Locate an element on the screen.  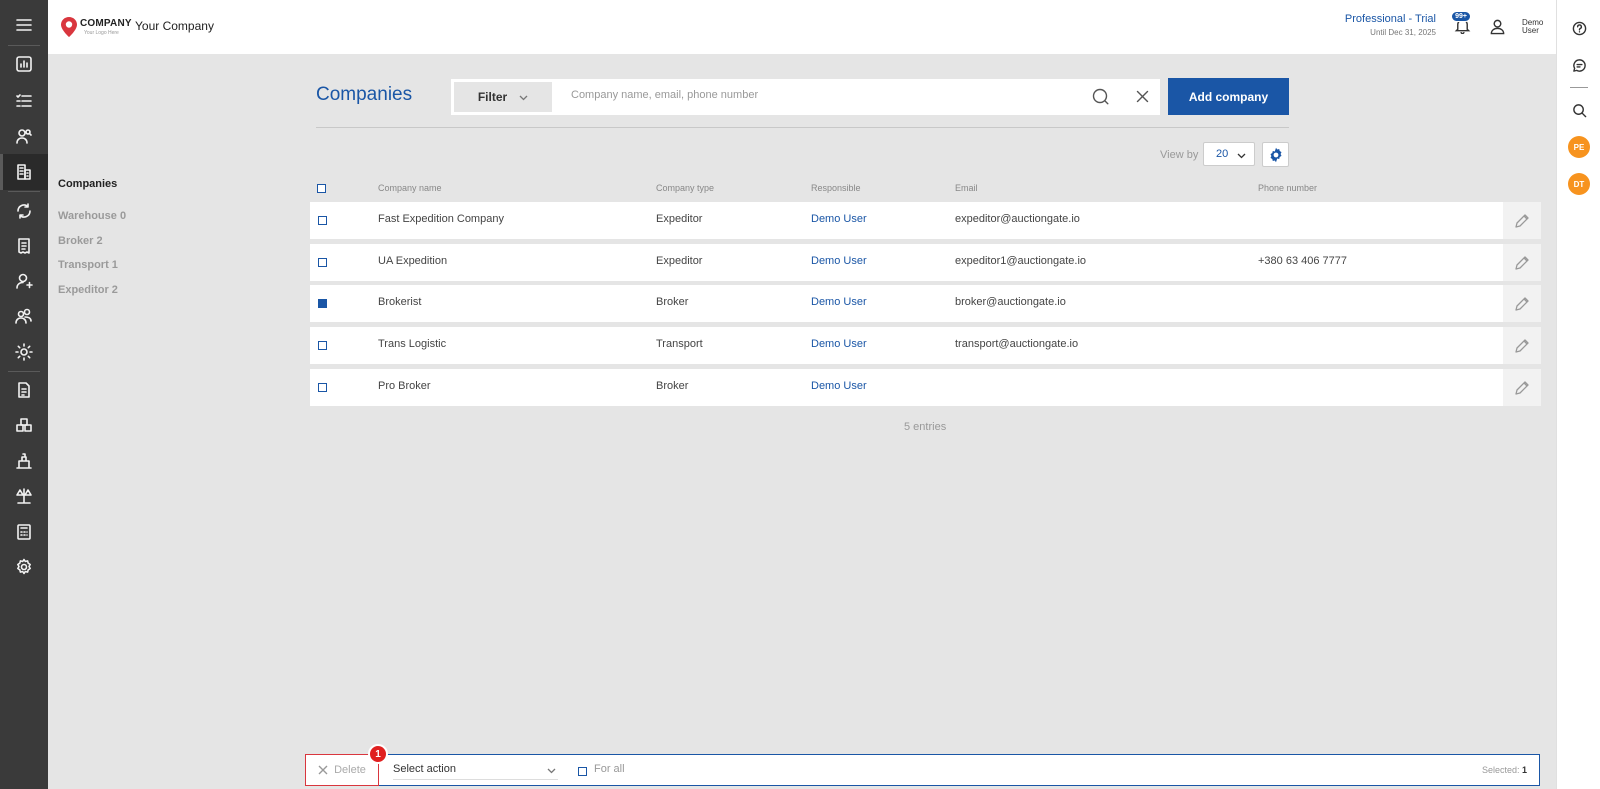
company-name-cell: UA Expedition is located at coordinates (412, 261).